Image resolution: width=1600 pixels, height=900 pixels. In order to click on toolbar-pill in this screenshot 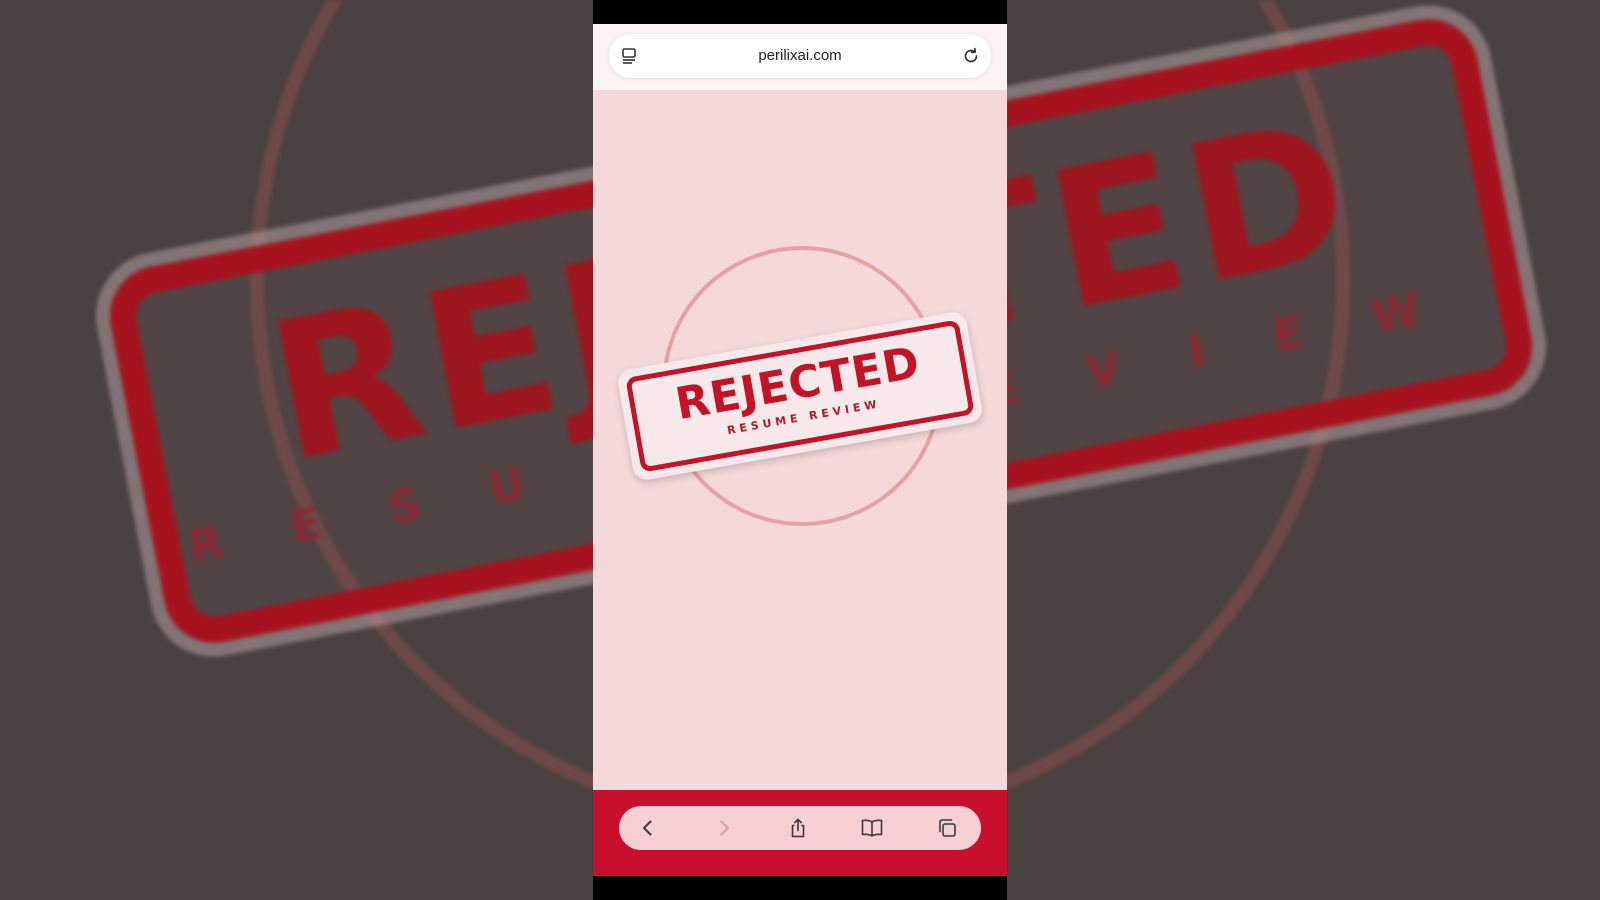, I will do `click(800, 828)`.